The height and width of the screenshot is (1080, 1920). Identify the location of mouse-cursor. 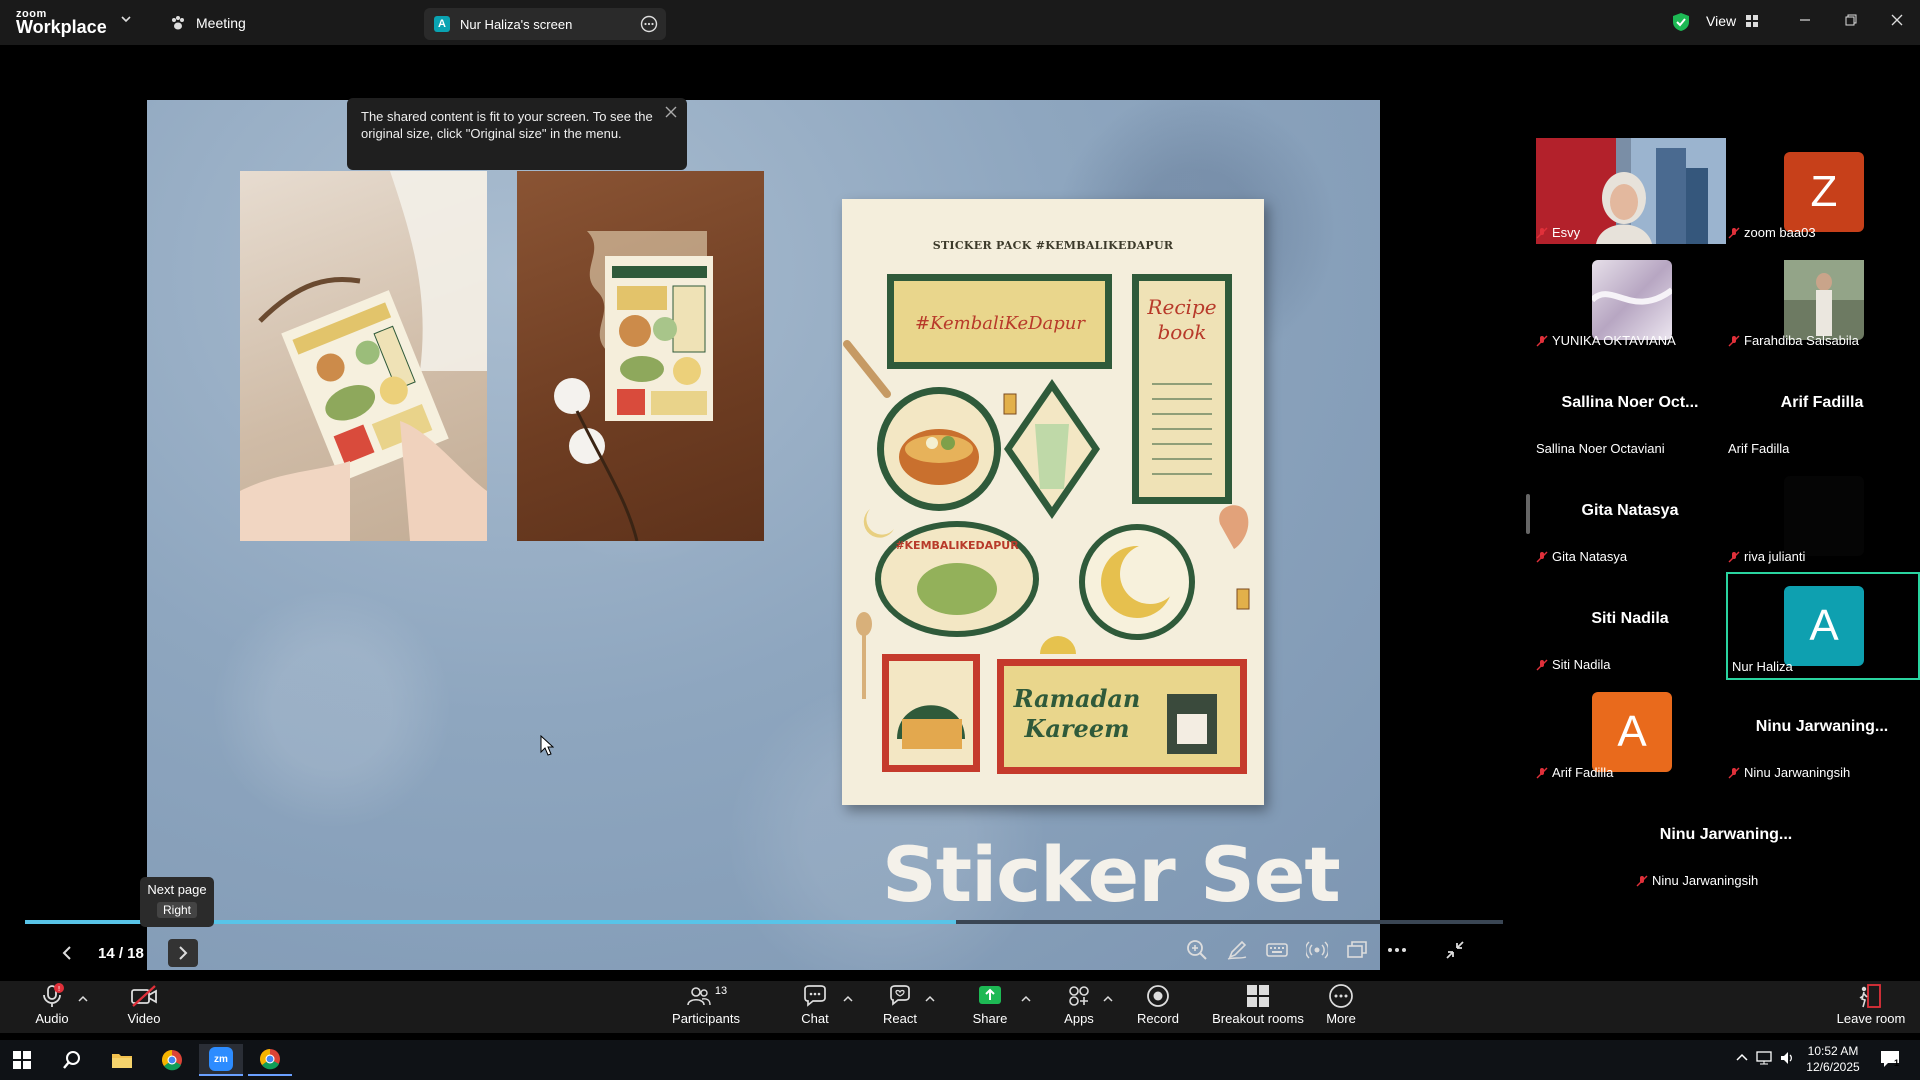
(547, 746).